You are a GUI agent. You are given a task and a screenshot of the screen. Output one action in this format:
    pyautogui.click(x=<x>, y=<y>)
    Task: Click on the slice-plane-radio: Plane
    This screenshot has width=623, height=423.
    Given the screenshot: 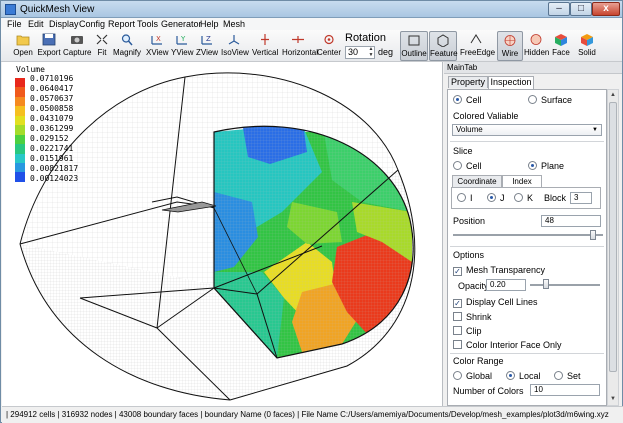 What is the action you would take?
    pyautogui.click(x=546, y=166)
    